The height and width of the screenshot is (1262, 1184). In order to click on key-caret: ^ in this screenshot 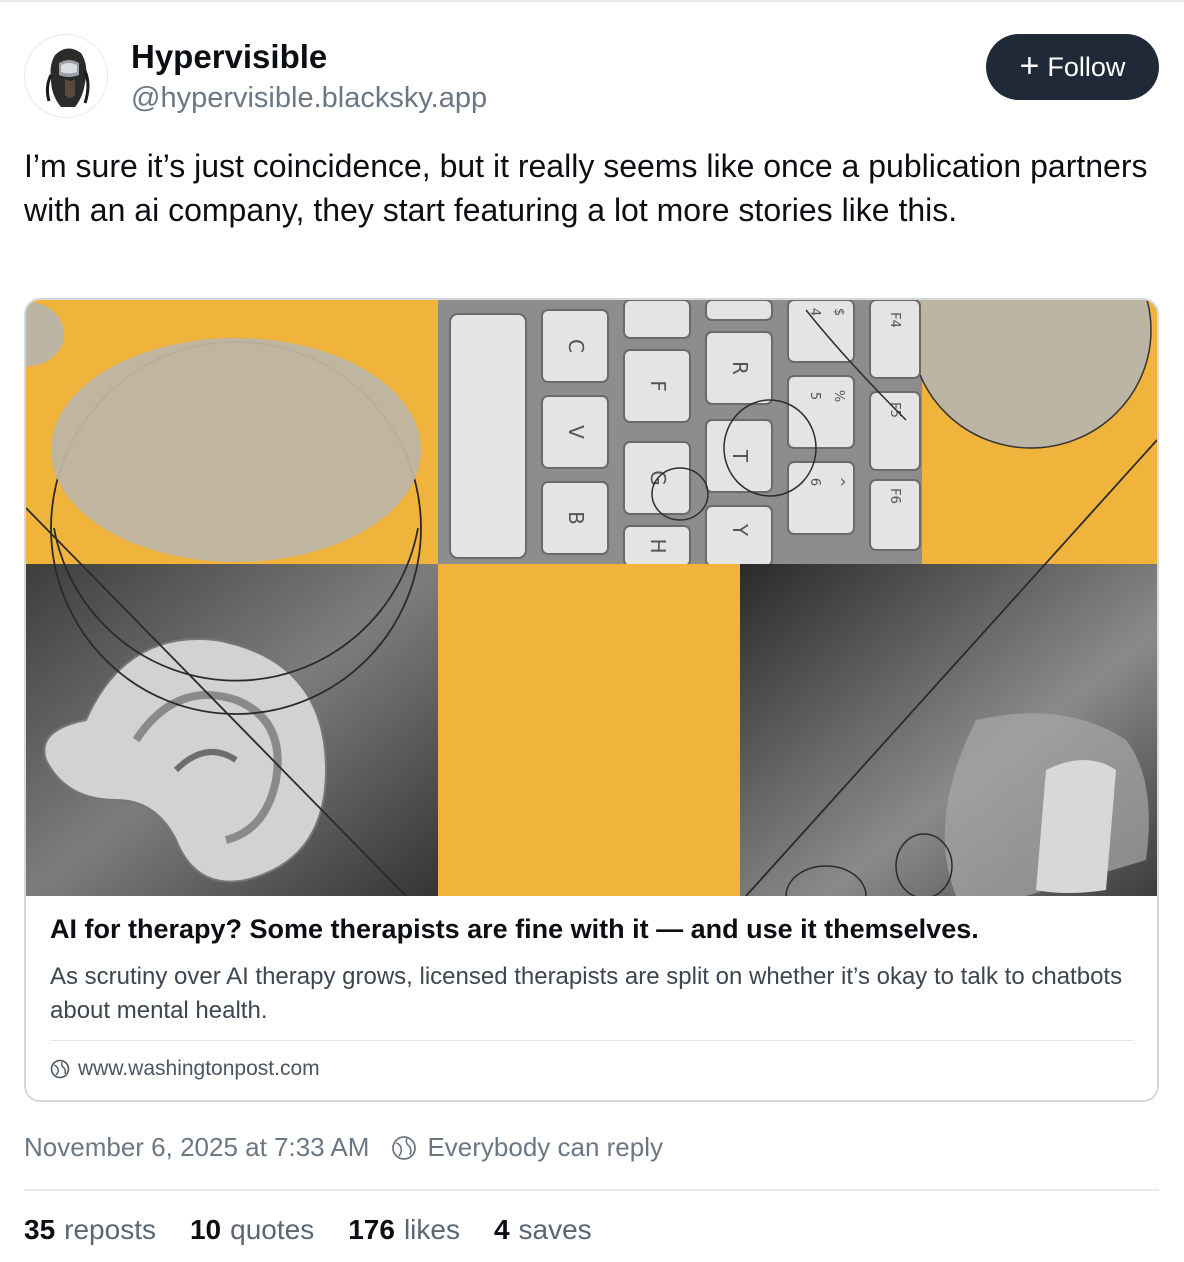, I will do `click(838, 482)`.